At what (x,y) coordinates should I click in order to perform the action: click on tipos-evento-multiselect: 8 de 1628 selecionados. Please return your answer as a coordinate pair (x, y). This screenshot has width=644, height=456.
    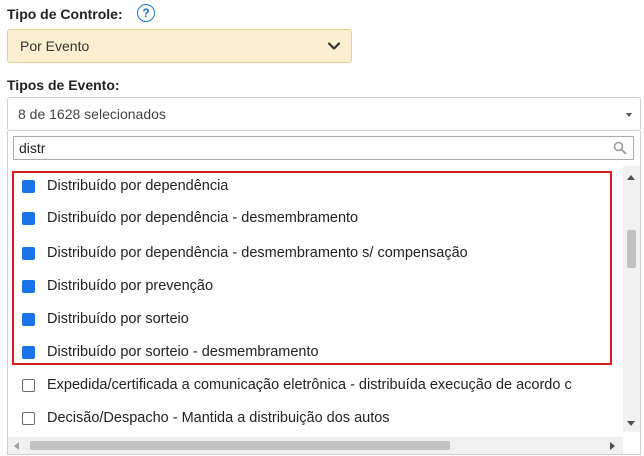
    Looking at the image, I should click on (324, 114).